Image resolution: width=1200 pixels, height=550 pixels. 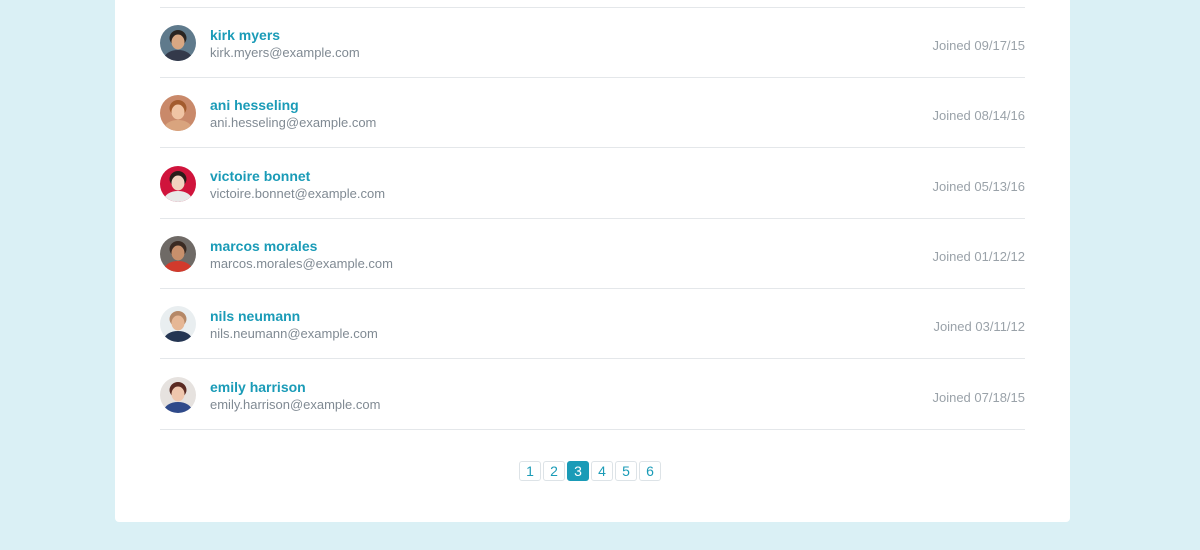 I want to click on user-email: ani.hesseling@example.com, so click(x=293, y=123).